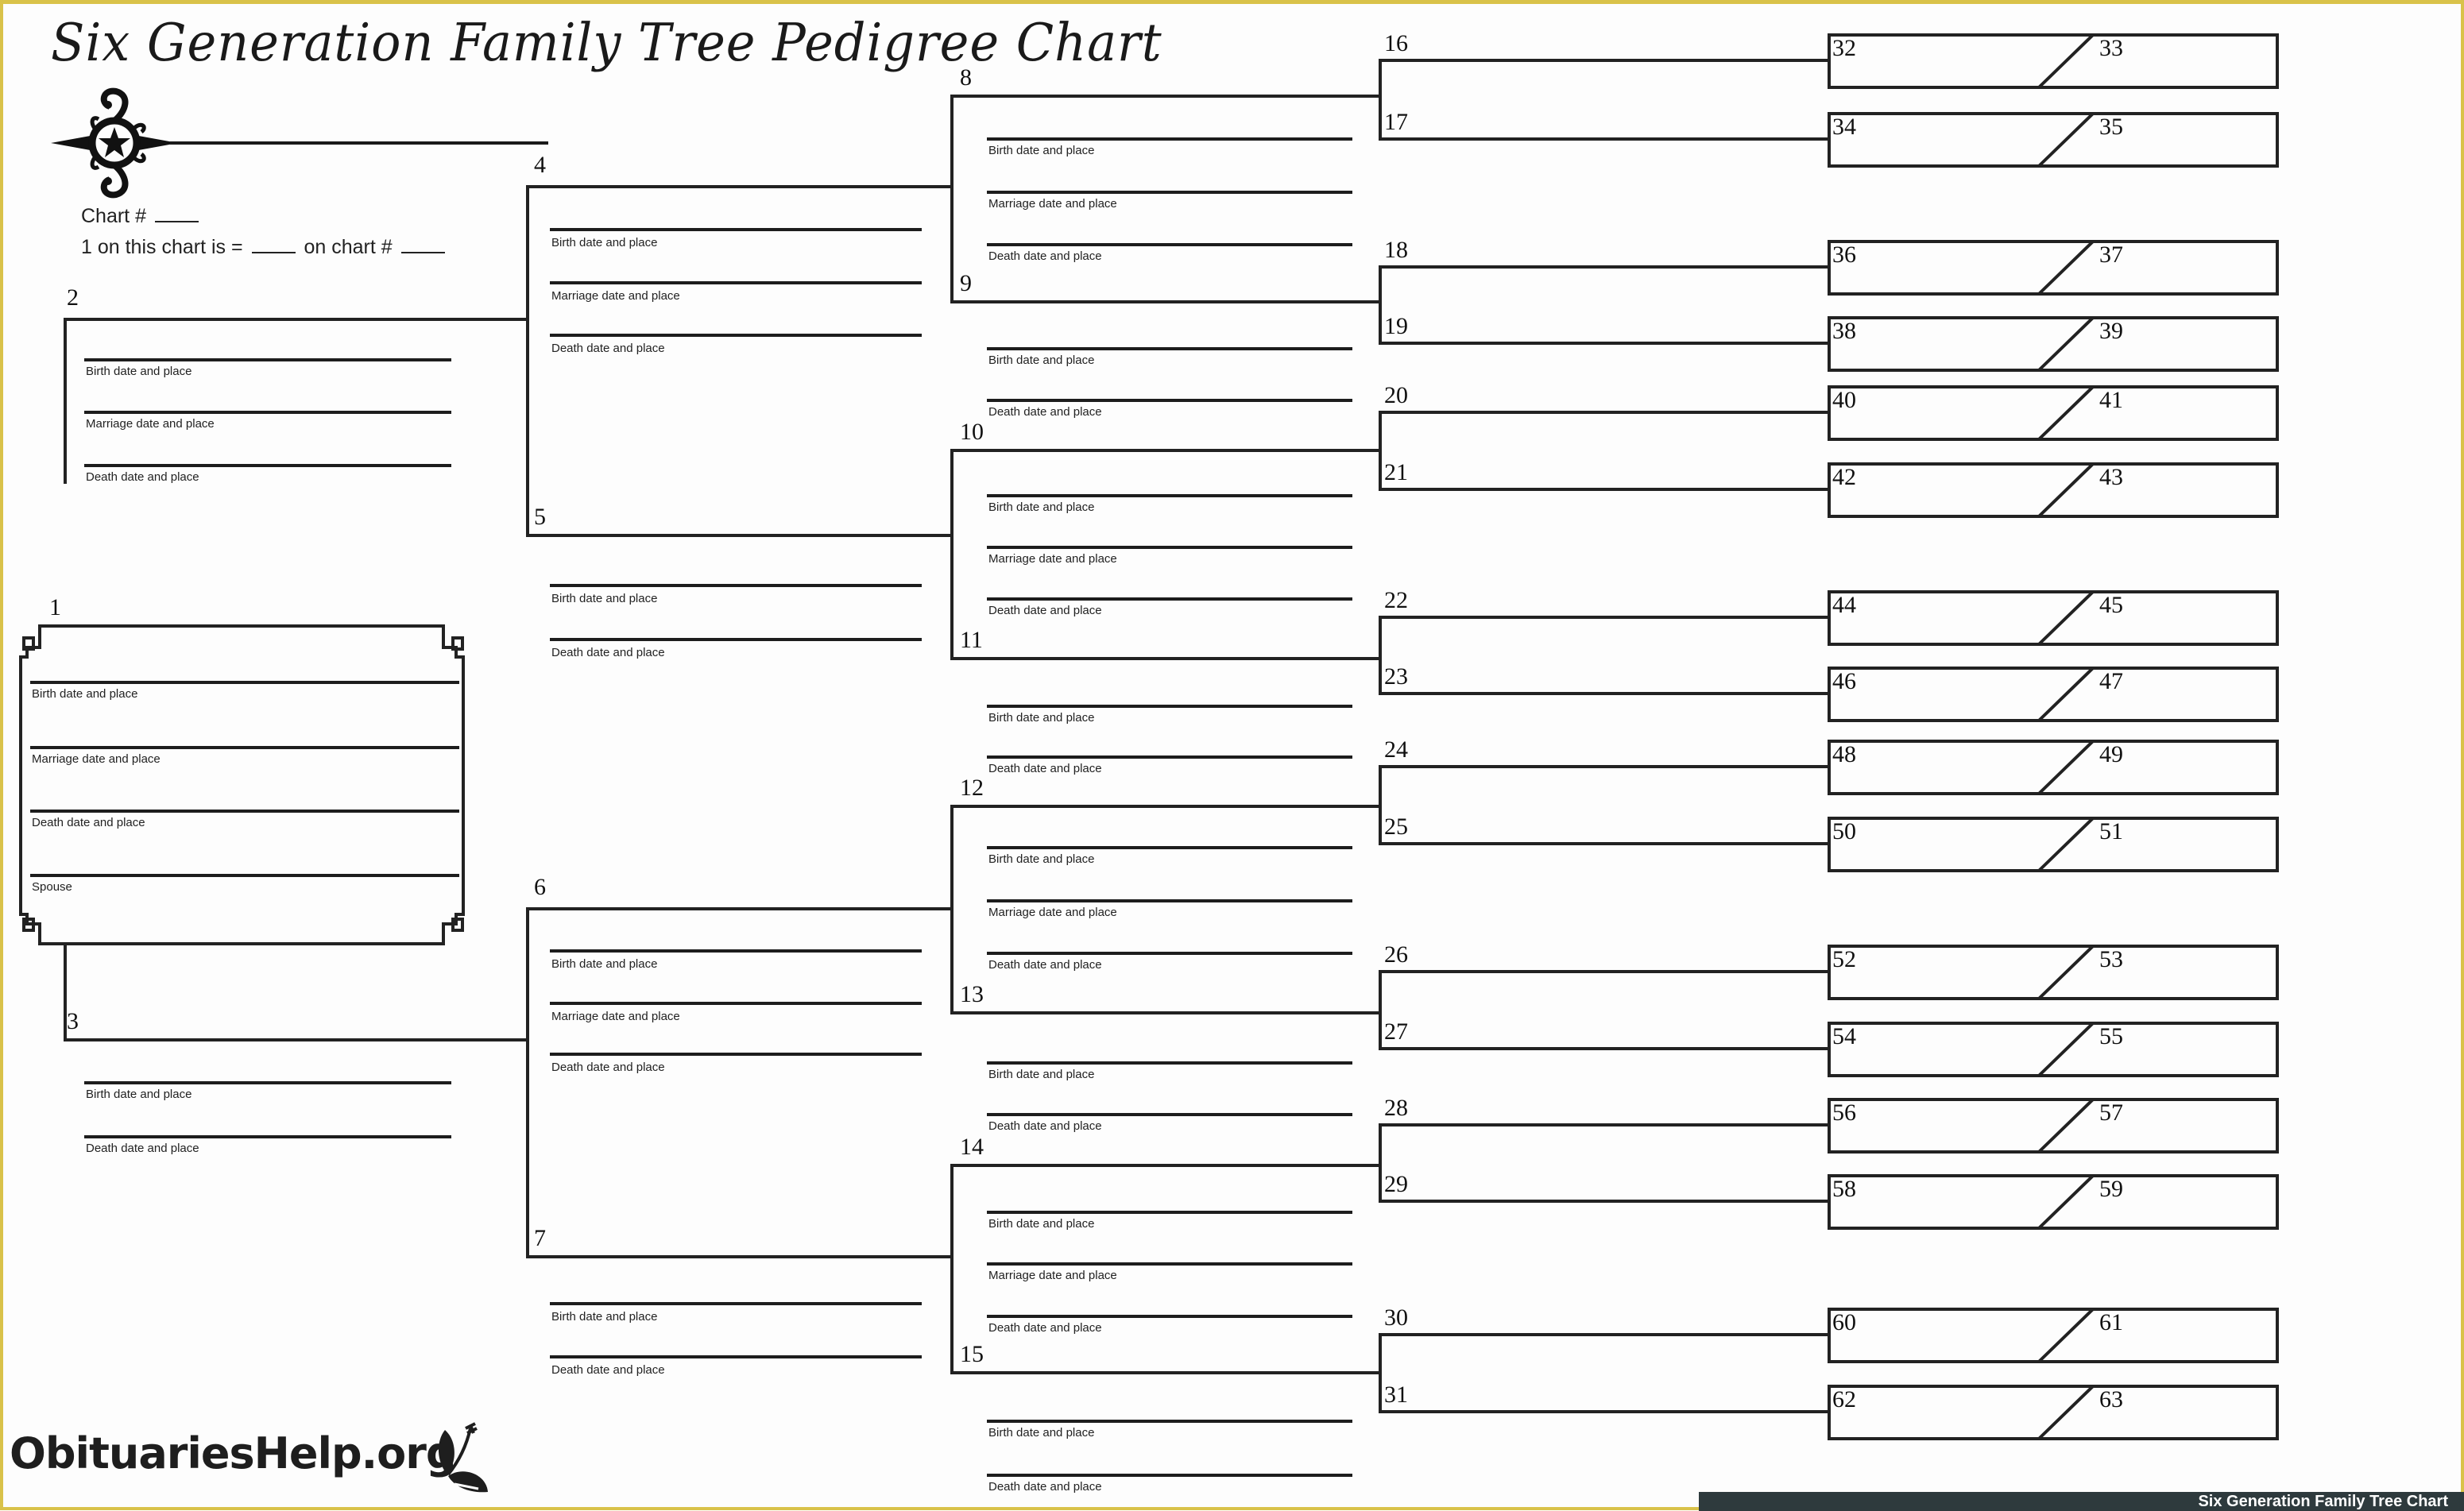 The height and width of the screenshot is (1511, 2464). What do you see at coordinates (2053, 1126) in the screenshot?
I see `ancestor-pair-box: 56 57` at bounding box center [2053, 1126].